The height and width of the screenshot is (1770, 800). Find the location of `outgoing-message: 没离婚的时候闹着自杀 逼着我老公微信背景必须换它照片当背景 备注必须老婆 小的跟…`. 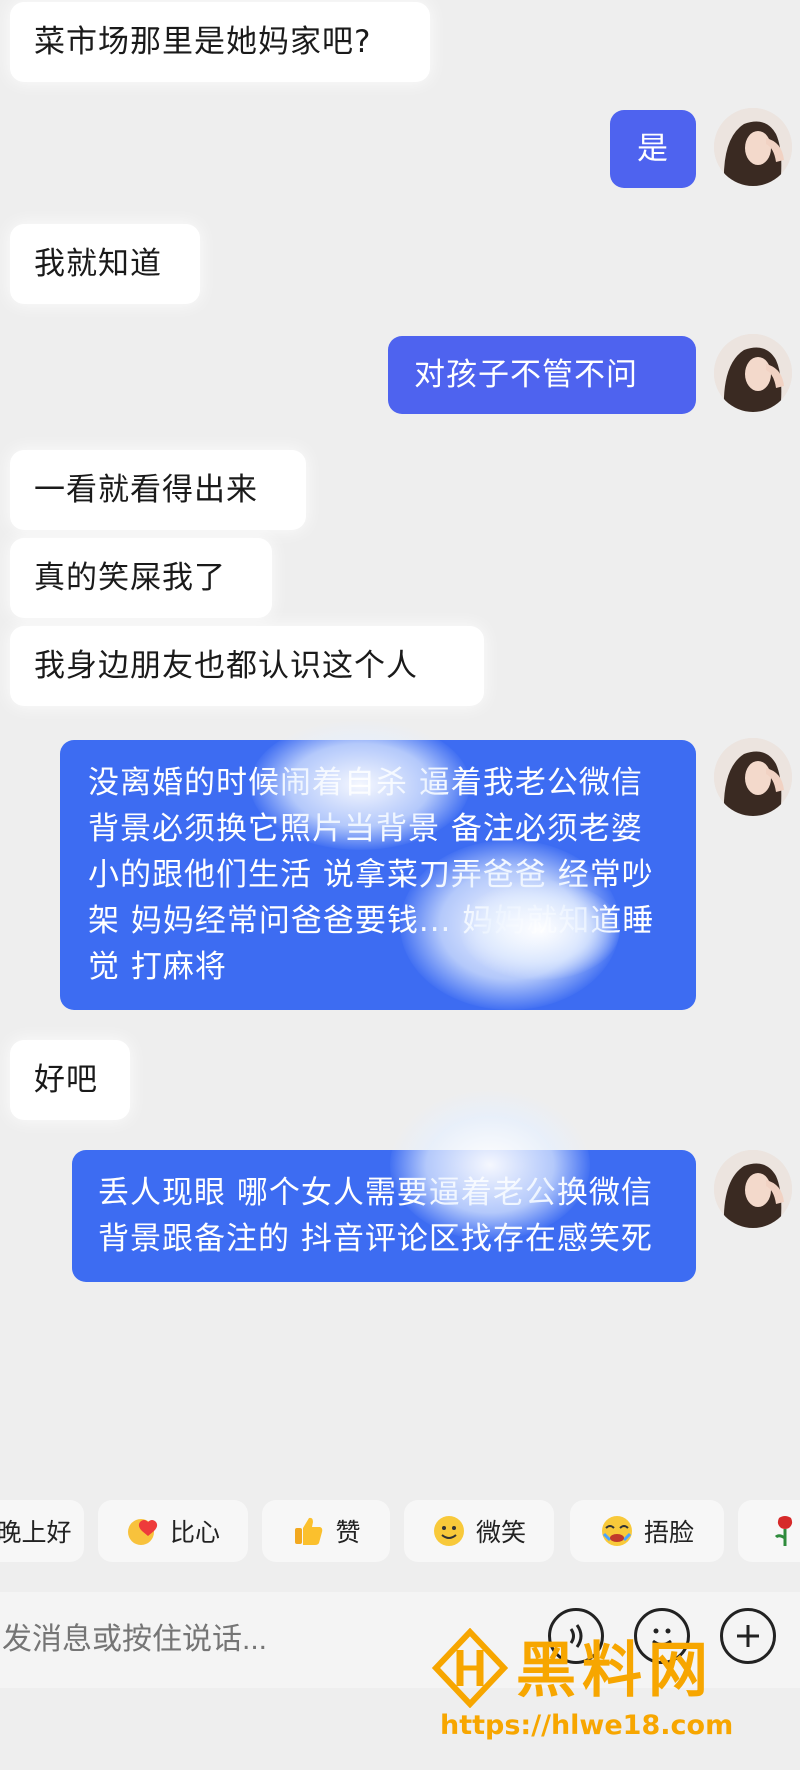

outgoing-message: 没离婚的时候闹着自杀 逼着我老公微信背景必须换它照片当背景 备注必须老婆 小的跟… is located at coordinates (378, 875).